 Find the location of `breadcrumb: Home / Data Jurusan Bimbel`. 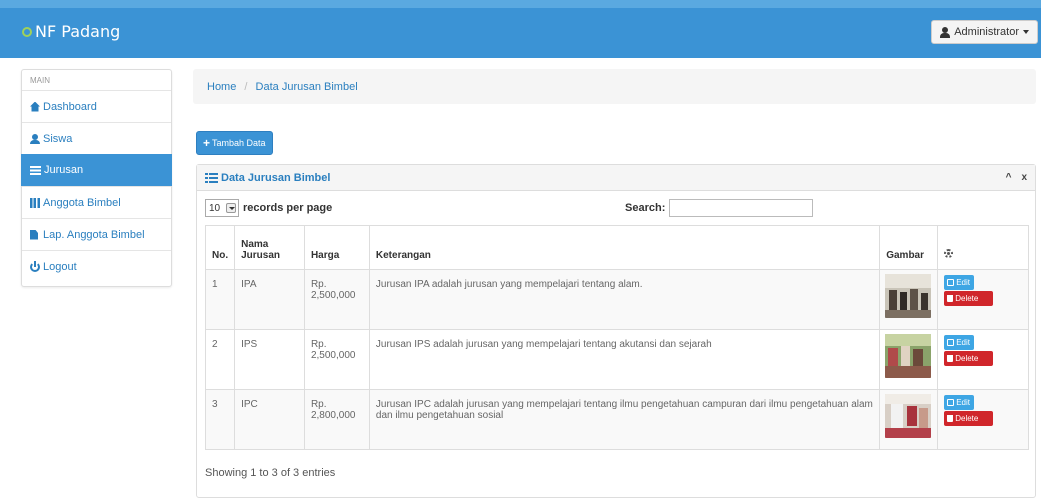

breadcrumb: Home / Data Jurusan Bimbel is located at coordinates (614, 86).